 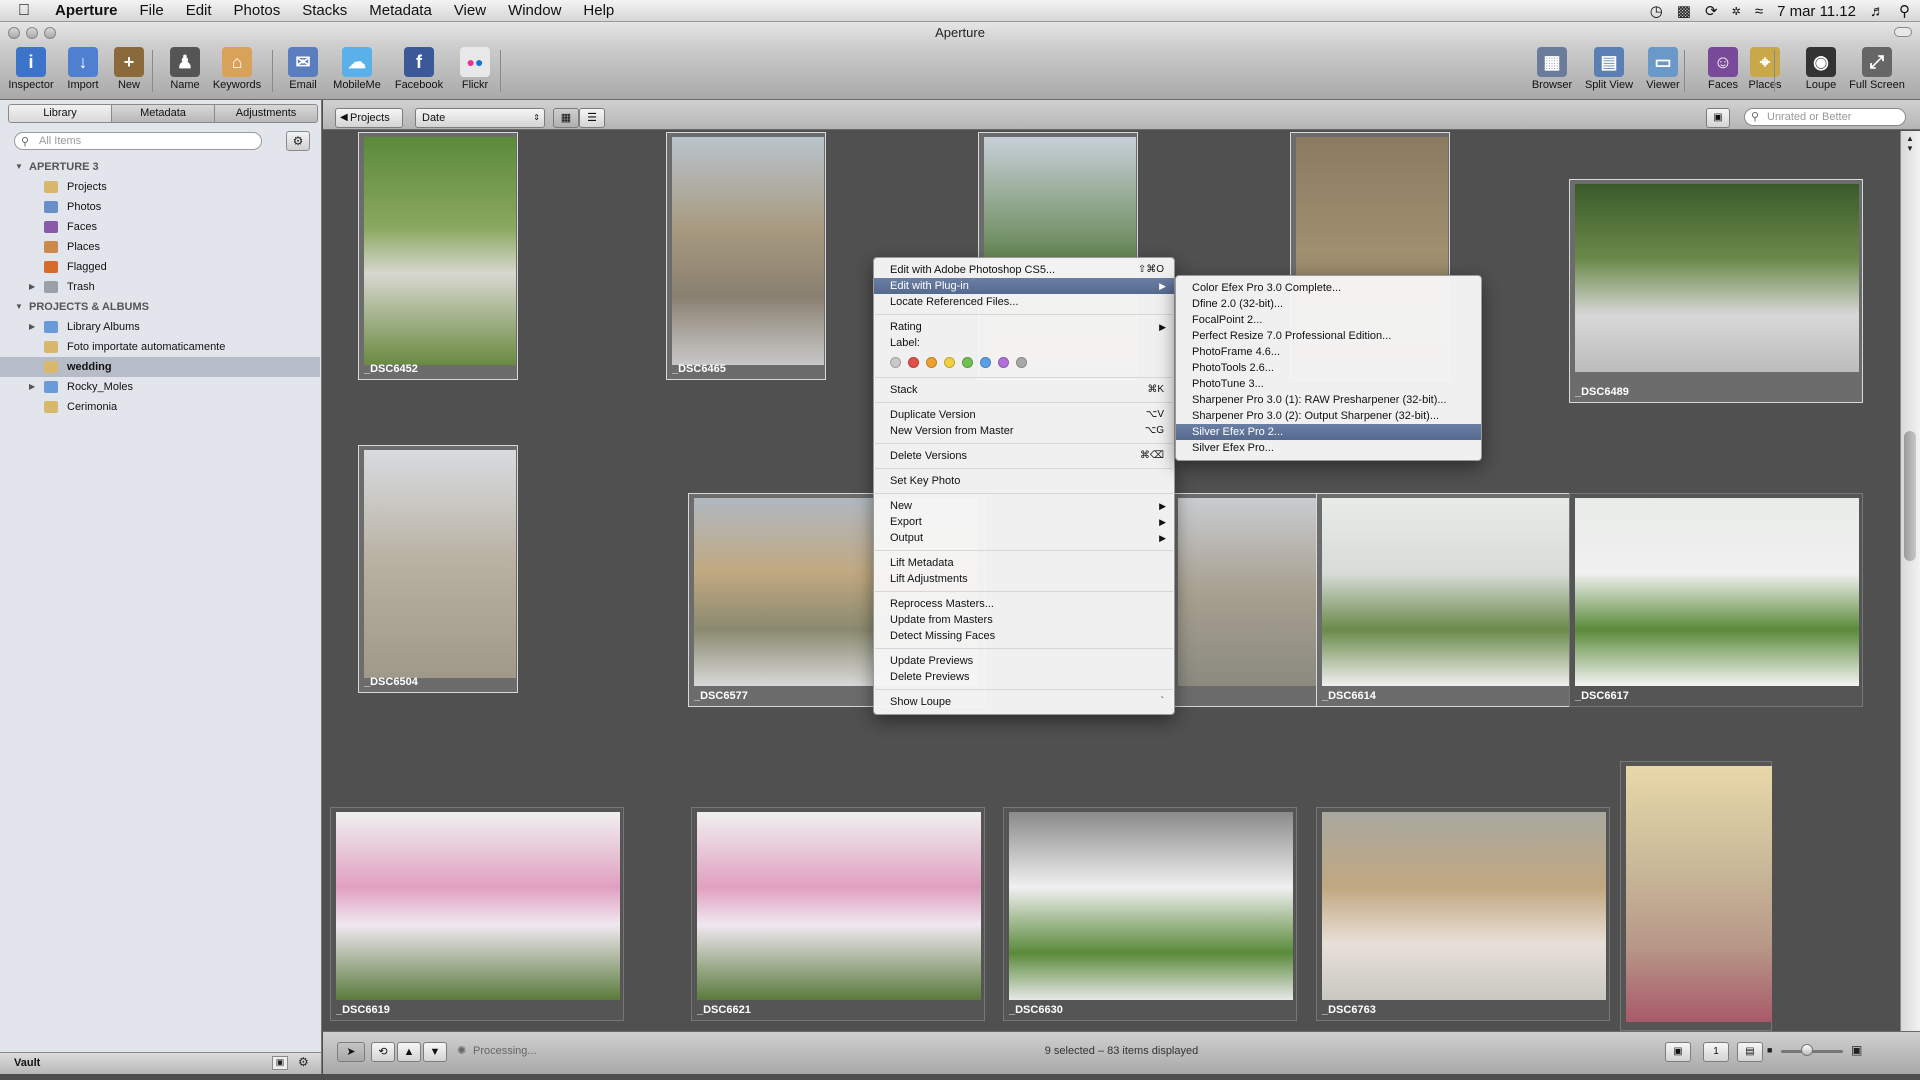 I want to click on menu-item-lift-metadata: Lift Metadata, so click(x=1024, y=563).